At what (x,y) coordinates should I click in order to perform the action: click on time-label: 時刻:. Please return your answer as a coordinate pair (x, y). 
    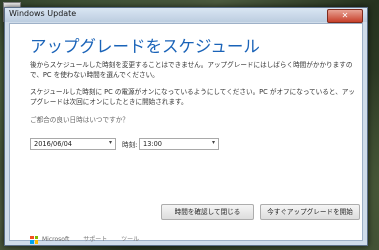
    Looking at the image, I should click on (130, 145).